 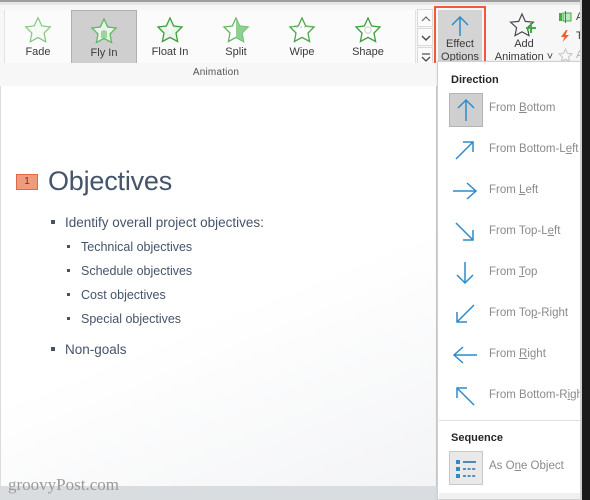 I want to click on gallery-item-fly-in: Fly In, so click(x=104, y=38).